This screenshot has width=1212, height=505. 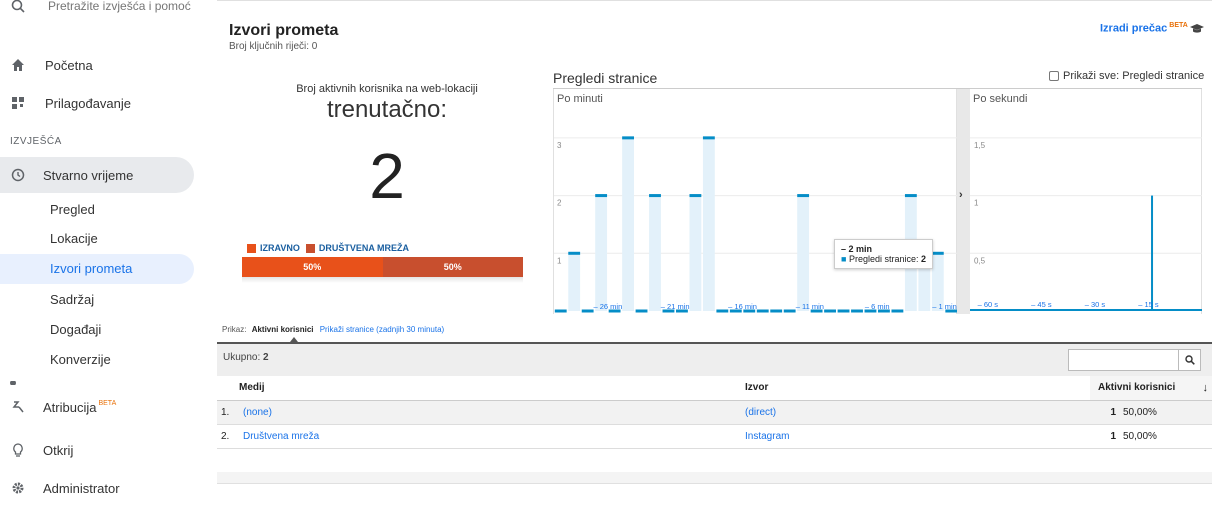 What do you see at coordinates (18, 65) in the screenshot?
I see `home-icon` at bounding box center [18, 65].